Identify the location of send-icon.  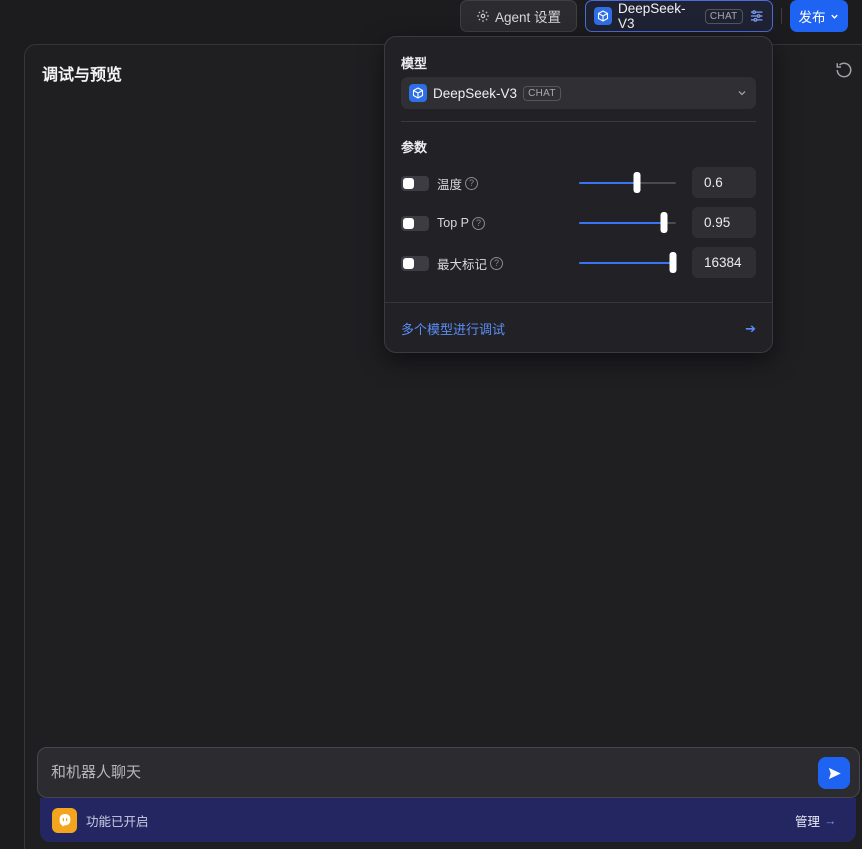
(834, 773).